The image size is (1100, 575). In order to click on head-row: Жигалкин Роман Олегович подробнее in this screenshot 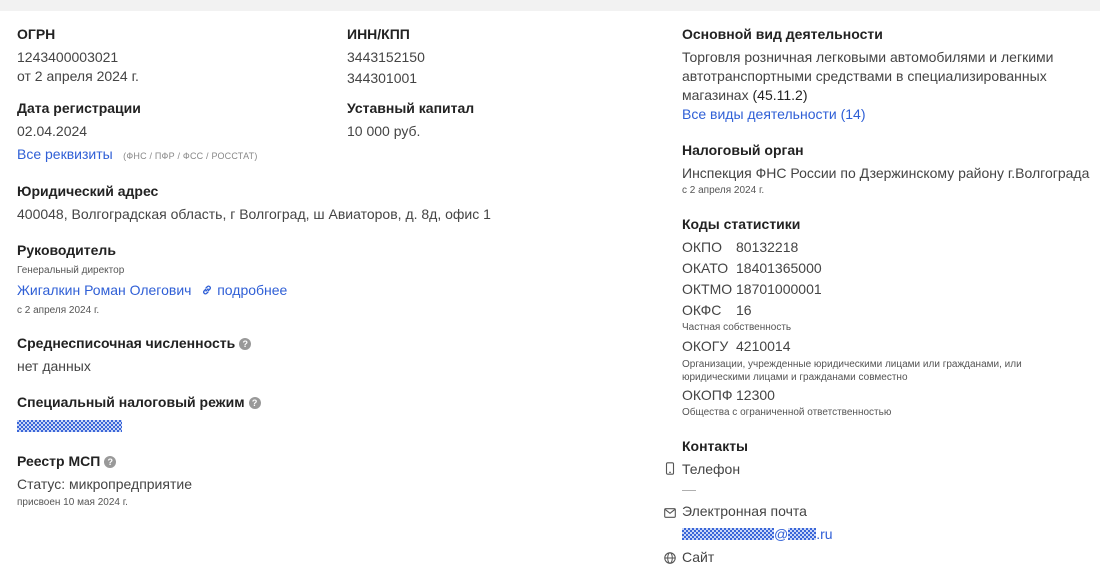, I will do `click(152, 290)`.